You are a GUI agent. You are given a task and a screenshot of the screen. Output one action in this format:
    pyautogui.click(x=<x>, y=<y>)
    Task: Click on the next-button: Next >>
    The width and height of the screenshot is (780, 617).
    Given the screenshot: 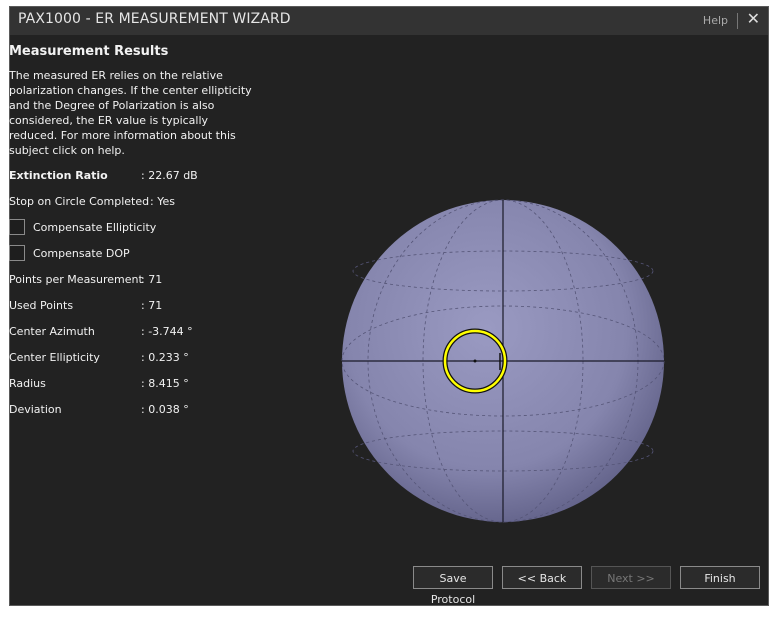 What is the action you would take?
    pyautogui.click(x=631, y=577)
    